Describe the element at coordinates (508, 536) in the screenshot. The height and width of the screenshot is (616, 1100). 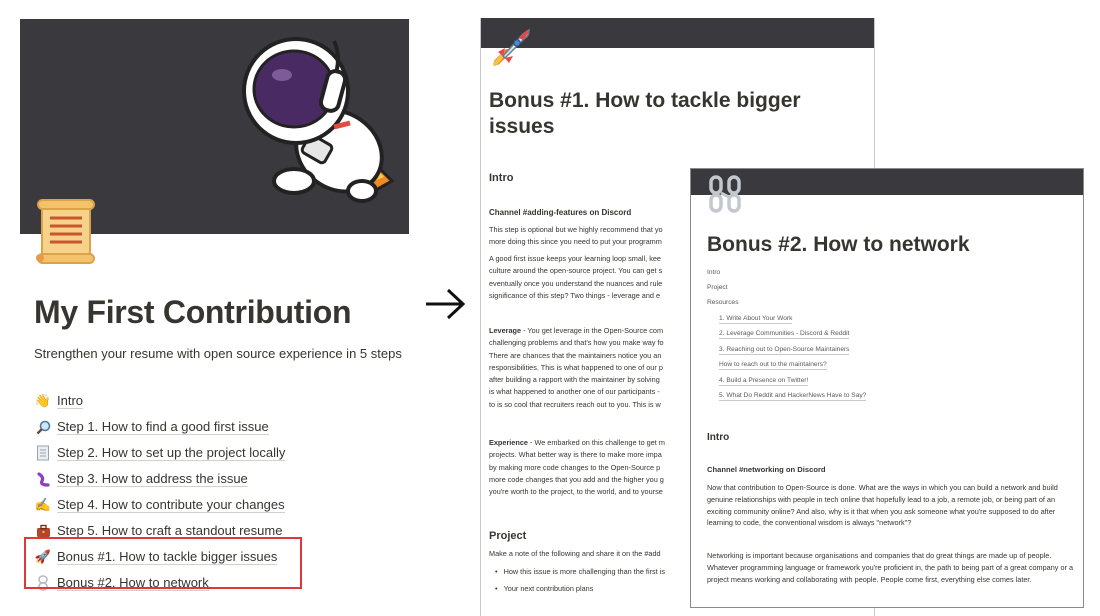
I see `project-heading: Project` at that location.